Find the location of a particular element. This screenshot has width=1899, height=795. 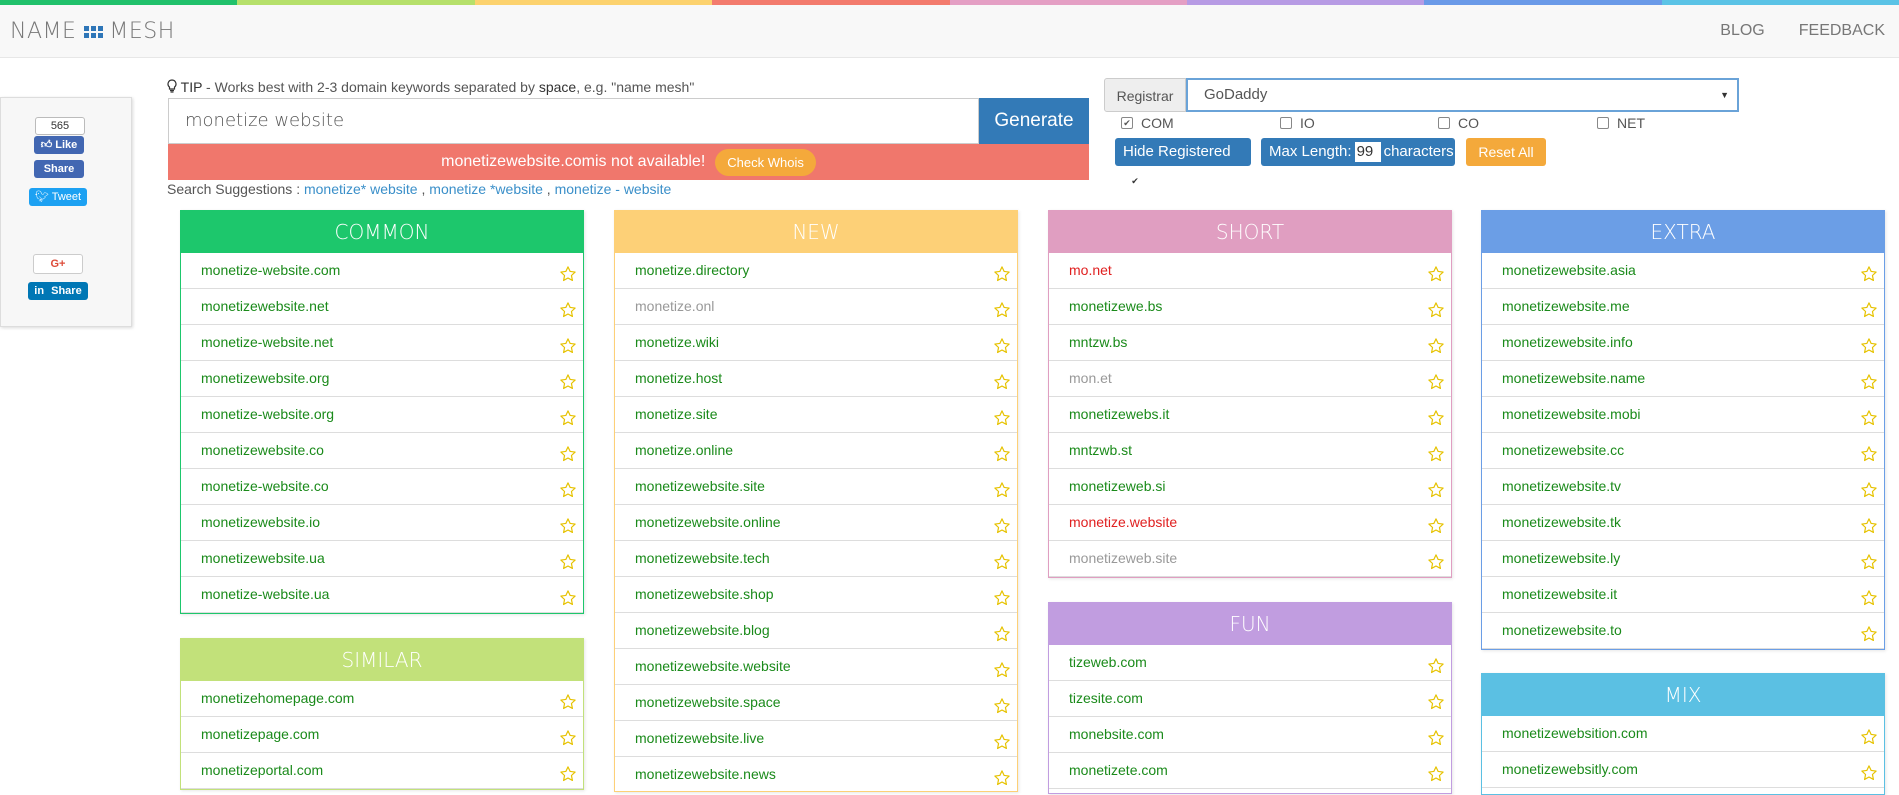

domain-link: monetize.onl is located at coordinates (674, 306).